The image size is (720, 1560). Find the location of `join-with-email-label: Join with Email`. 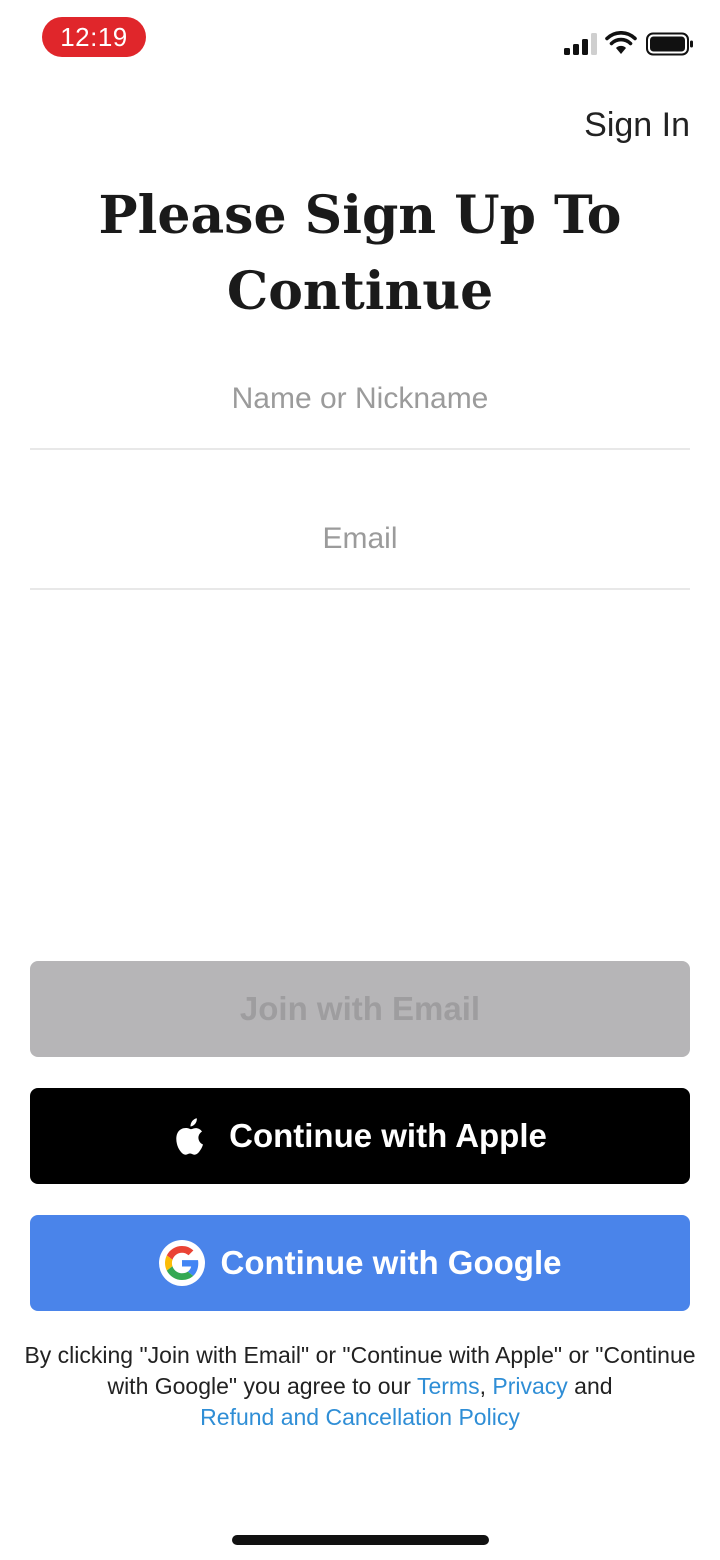

join-with-email-label: Join with Email is located at coordinates (360, 1008).